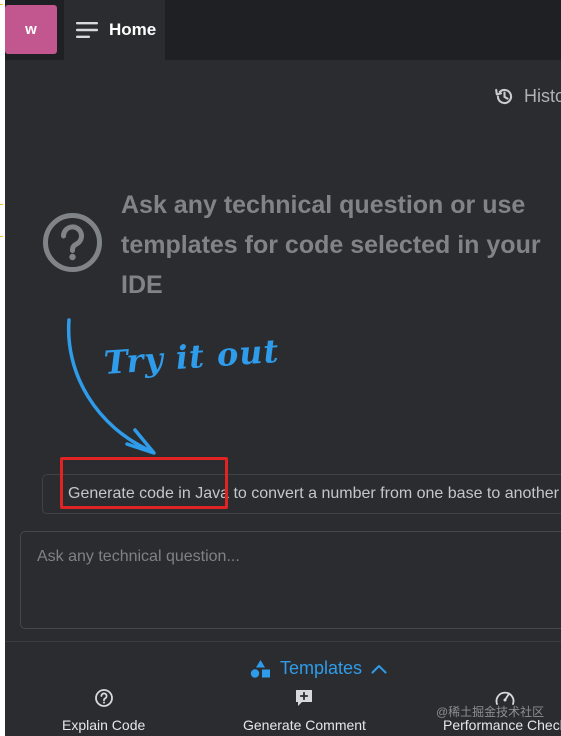 The height and width of the screenshot is (736, 561). What do you see at coordinates (260, 668) in the screenshot?
I see `shapes-icon` at bounding box center [260, 668].